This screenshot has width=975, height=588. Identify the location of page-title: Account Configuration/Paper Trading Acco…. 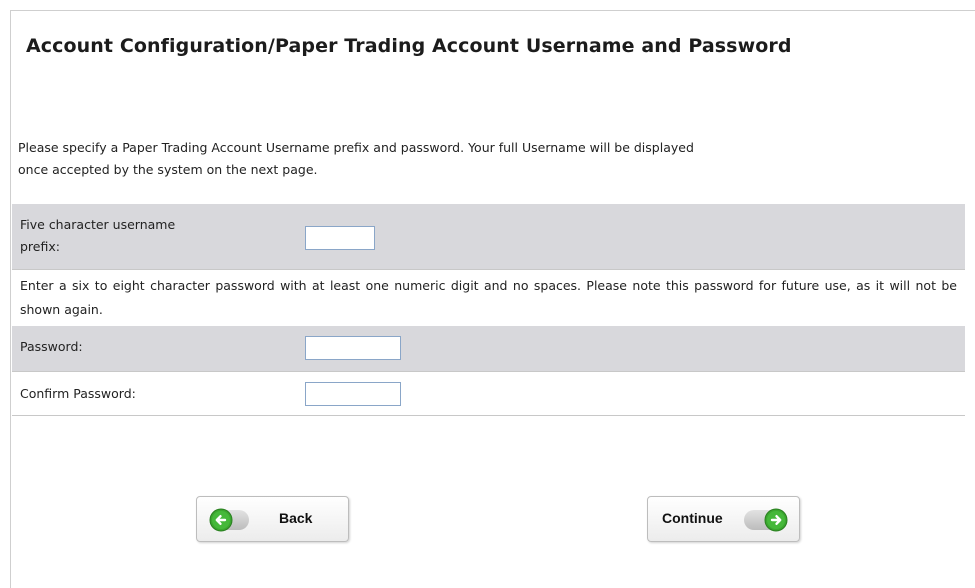
(409, 46).